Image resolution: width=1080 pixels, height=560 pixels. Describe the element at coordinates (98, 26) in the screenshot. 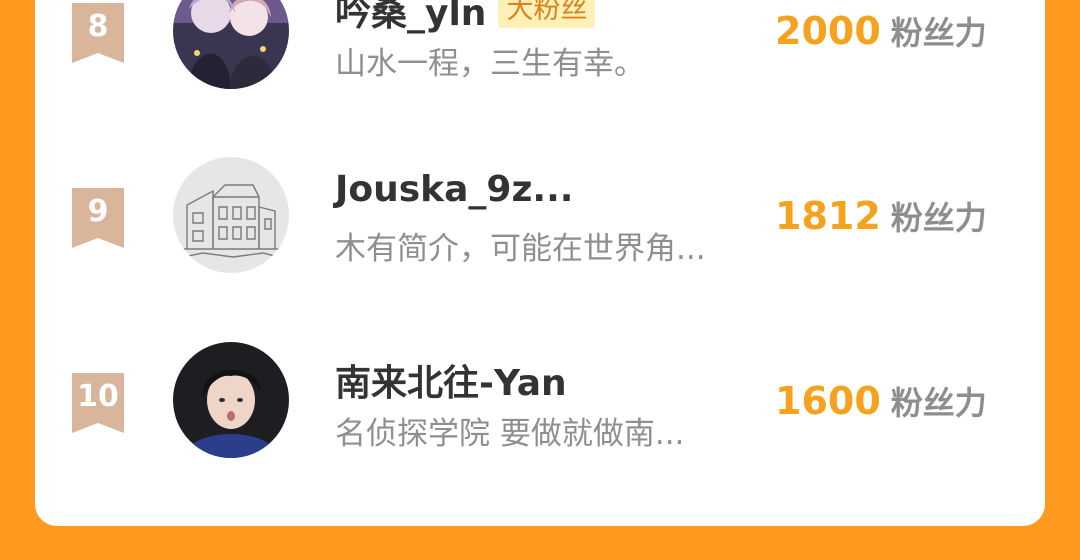

I see `rank-number: 8` at that location.